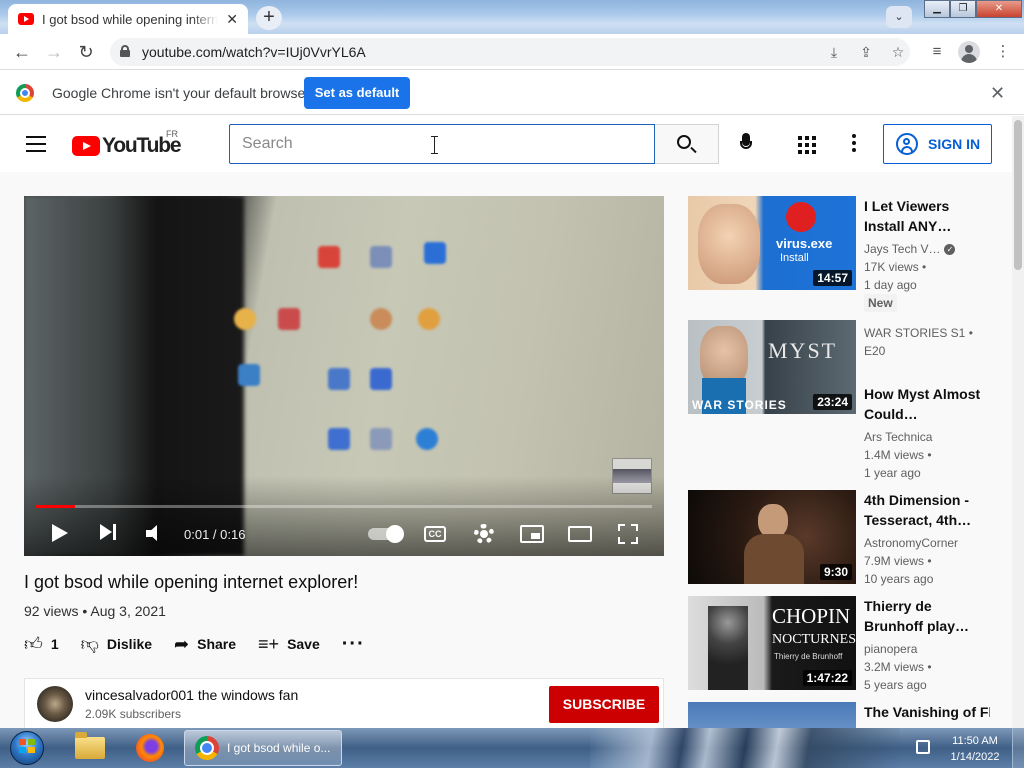 The image size is (1024, 768). What do you see at coordinates (807, 145) in the screenshot?
I see `apps-grid-icon` at bounding box center [807, 145].